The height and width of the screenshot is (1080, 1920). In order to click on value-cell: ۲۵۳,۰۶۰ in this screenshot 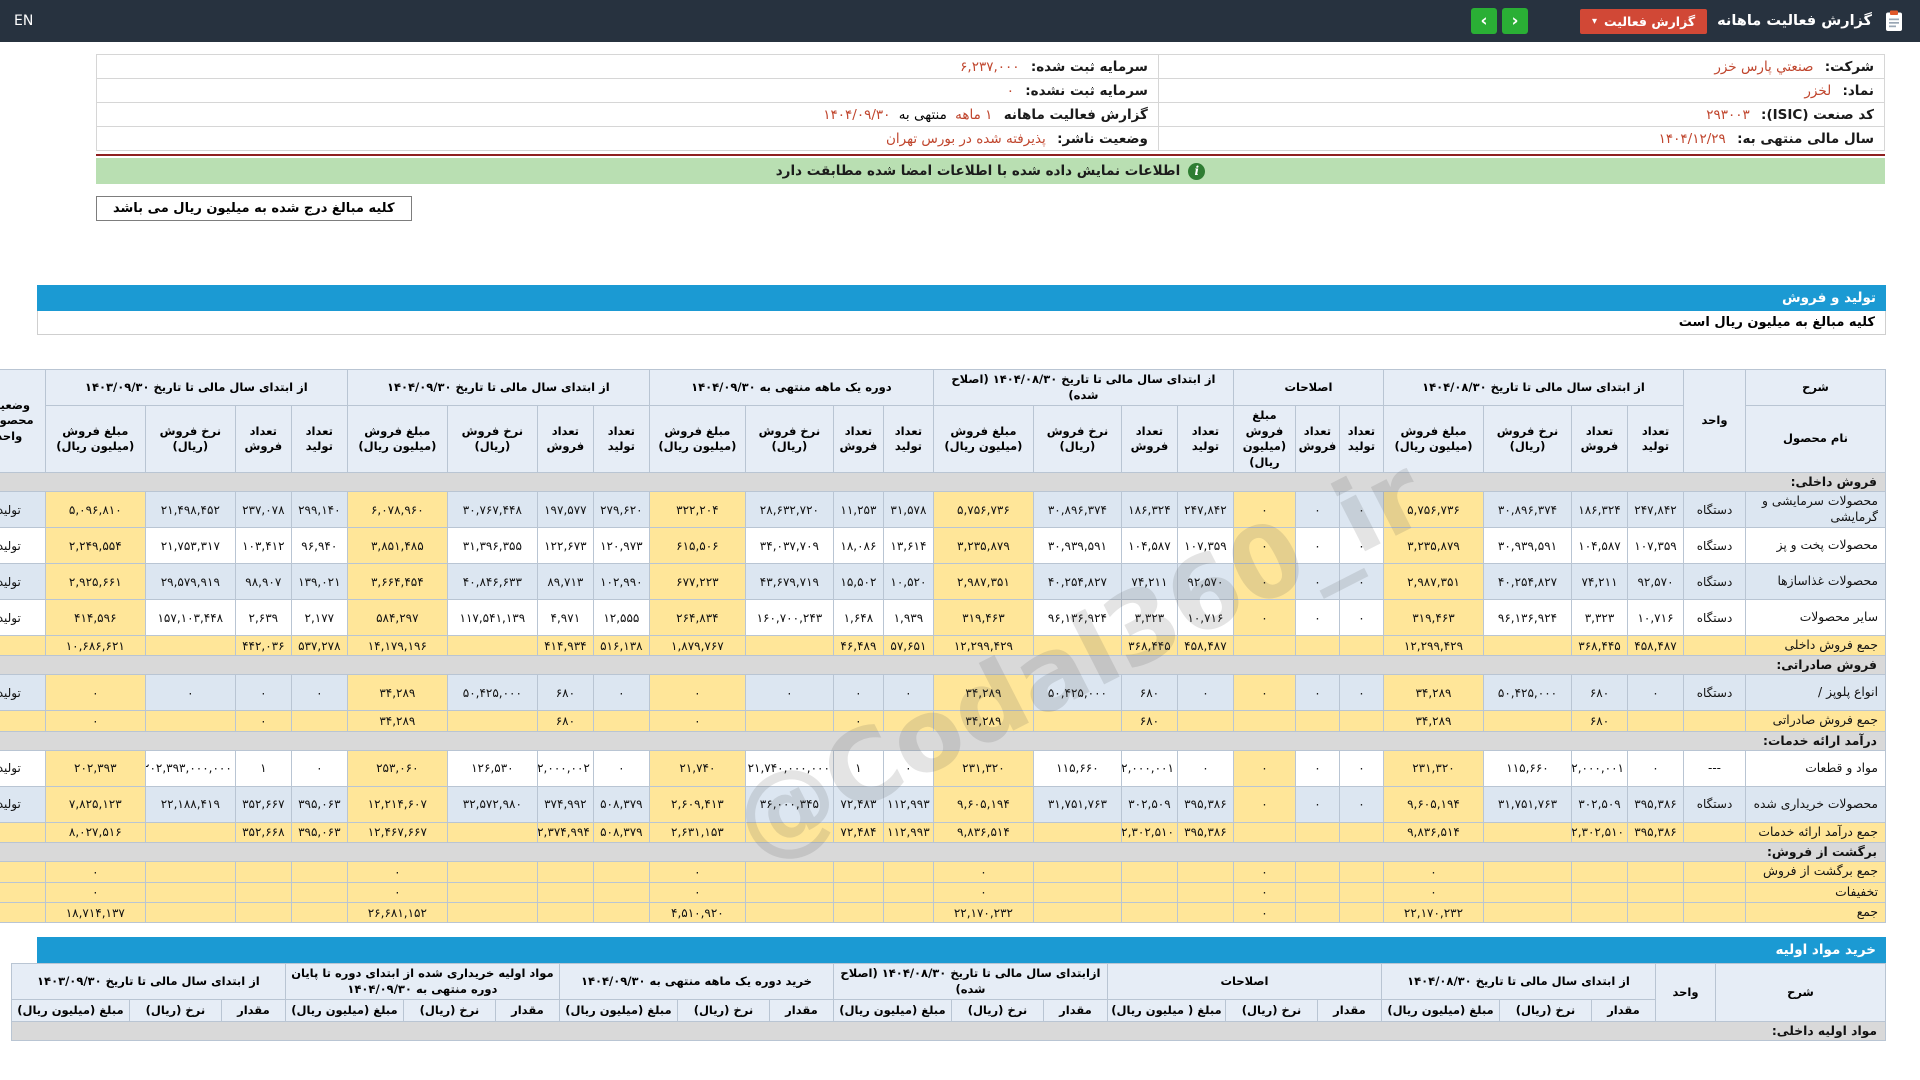, I will do `click(397, 768)`.